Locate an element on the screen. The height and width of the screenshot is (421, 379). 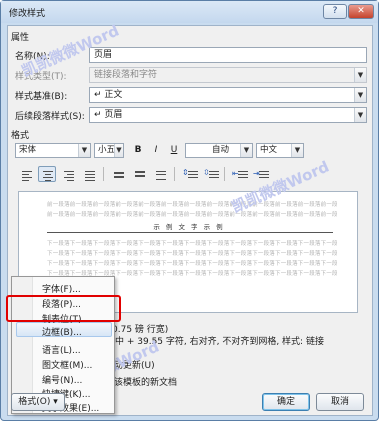
preview-border-line is located at coordinates (190, 232).